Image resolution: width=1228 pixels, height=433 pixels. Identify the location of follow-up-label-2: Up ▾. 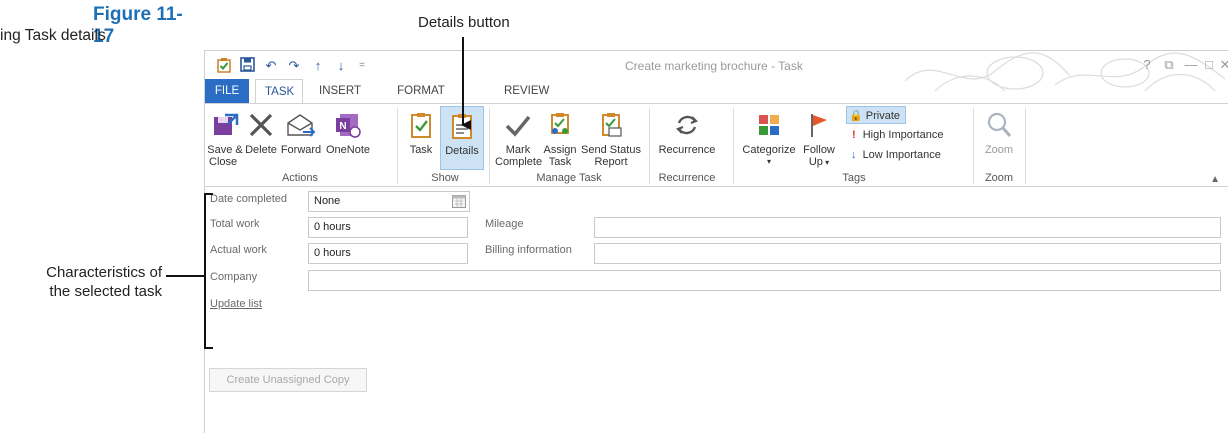
(819, 162).